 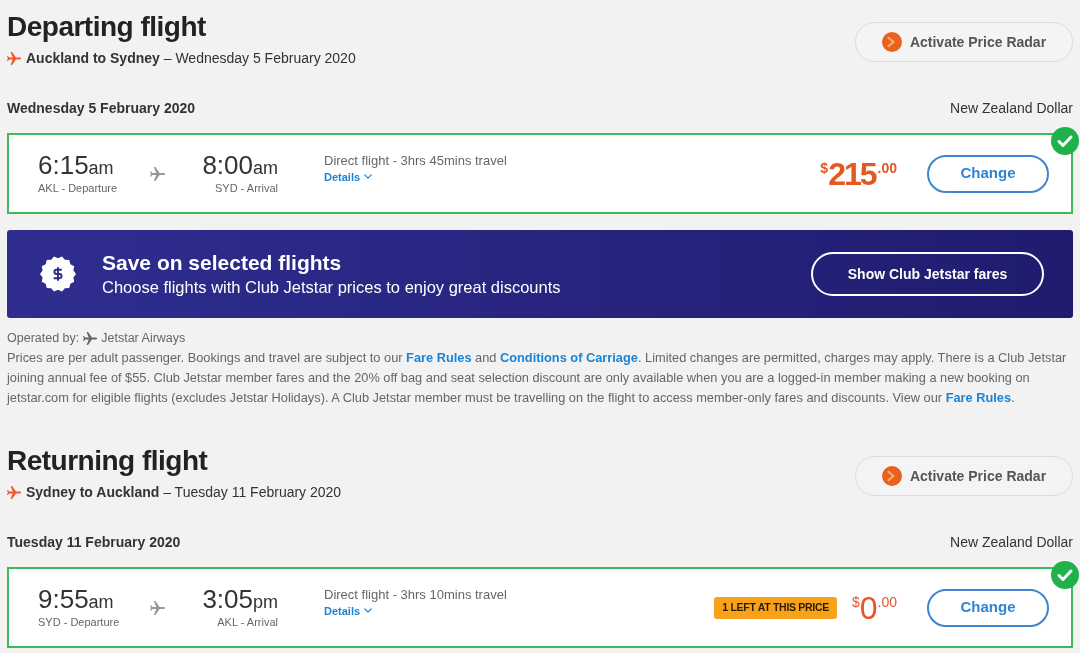 I want to click on arrival-label: SYD - Arrival, so click(x=246, y=188).